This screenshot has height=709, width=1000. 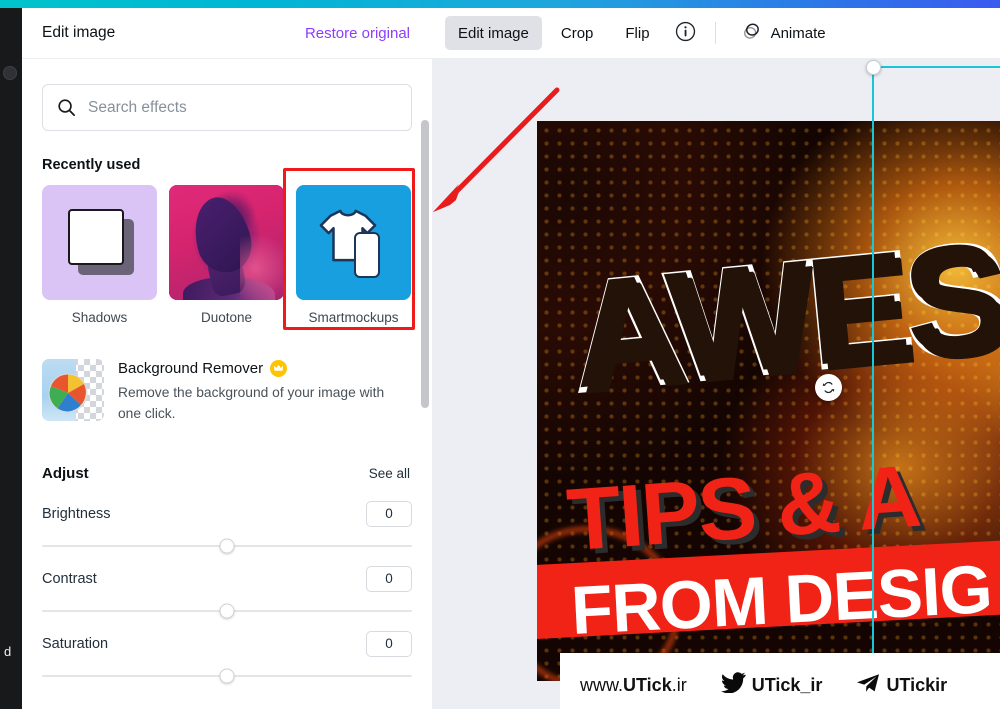 I want to click on panel-scrollbar-thumb, so click(x=425, y=264).